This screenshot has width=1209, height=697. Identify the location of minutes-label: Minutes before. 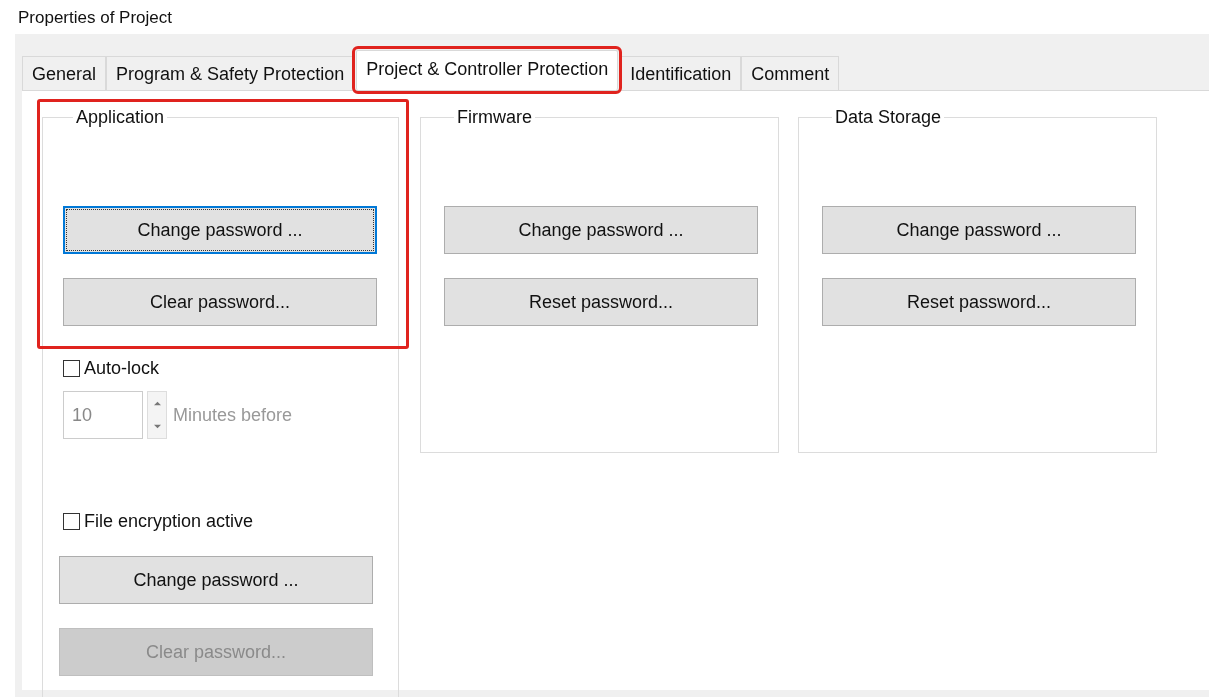
(233, 415).